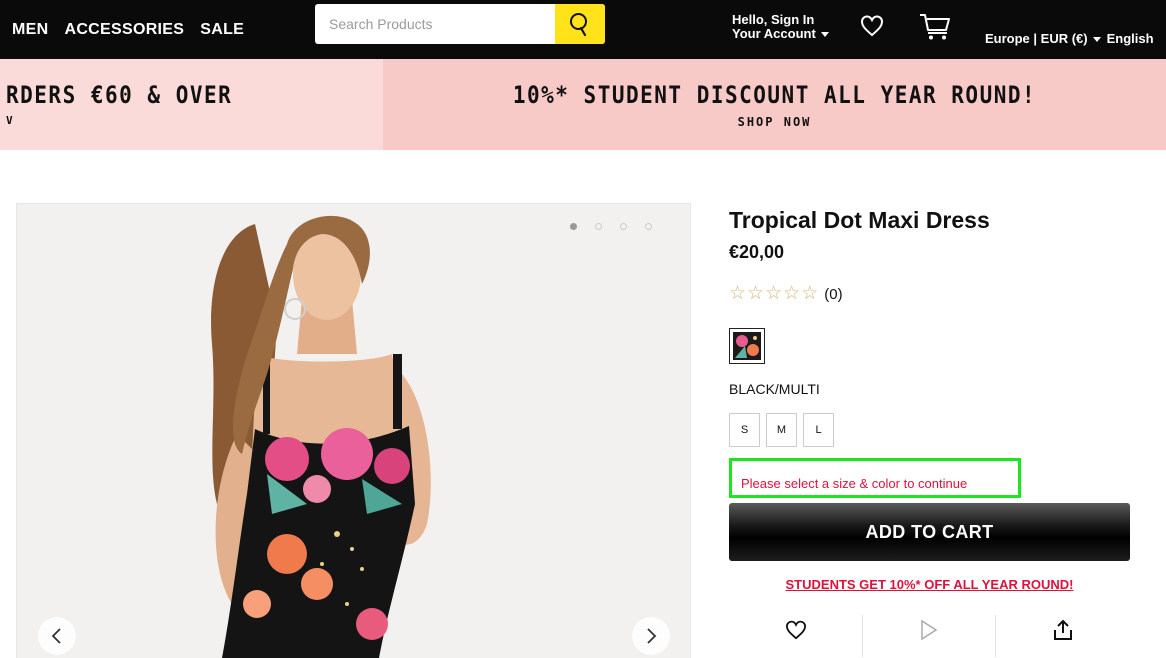 This screenshot has height=658, width=1166. I want to click on add-to-wishlist-button, so click(795, 630).